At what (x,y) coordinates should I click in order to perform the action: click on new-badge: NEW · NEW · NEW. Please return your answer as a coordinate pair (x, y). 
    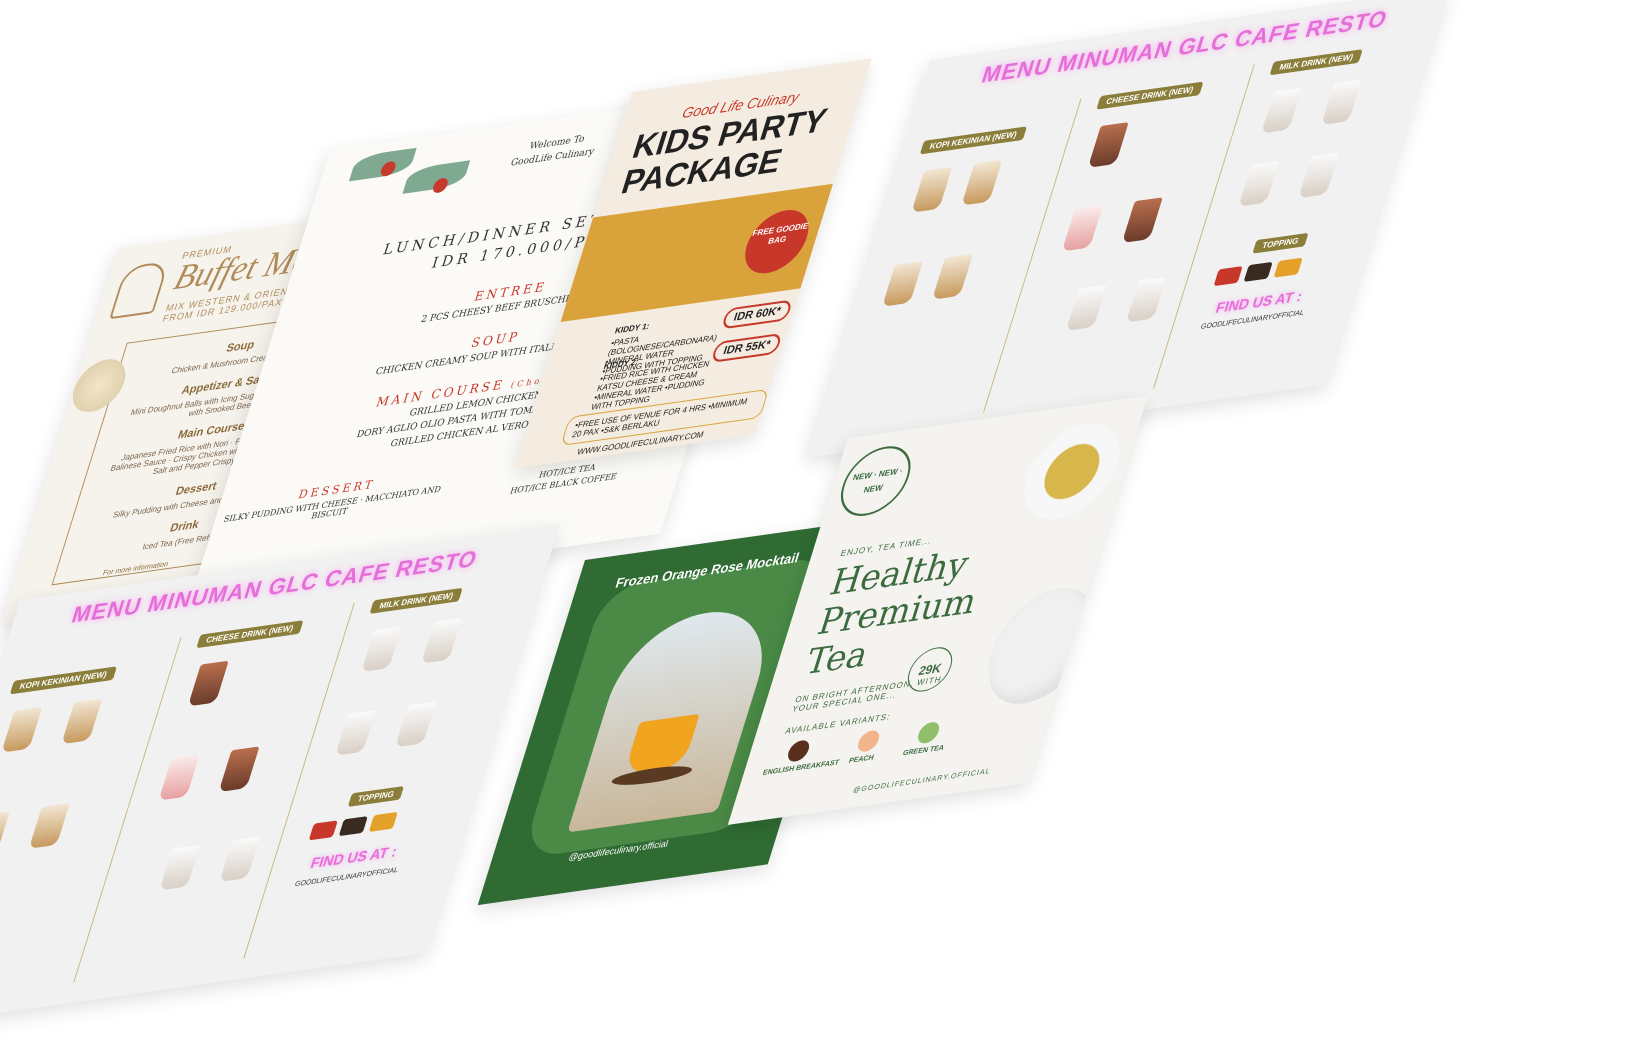
    Looking at the image, I should click on (876, 481).